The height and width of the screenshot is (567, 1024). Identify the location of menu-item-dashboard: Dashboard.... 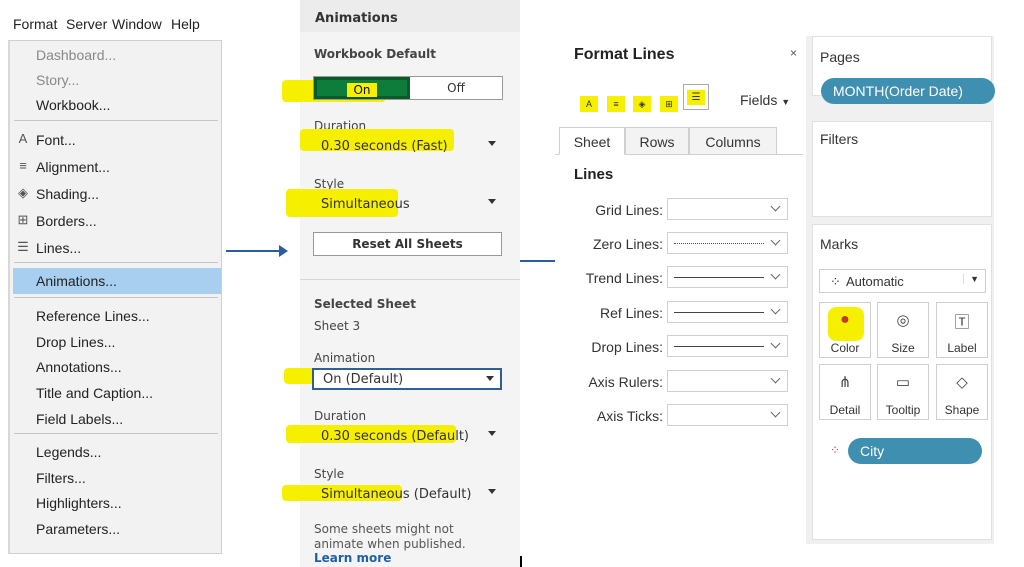
(115, 55).